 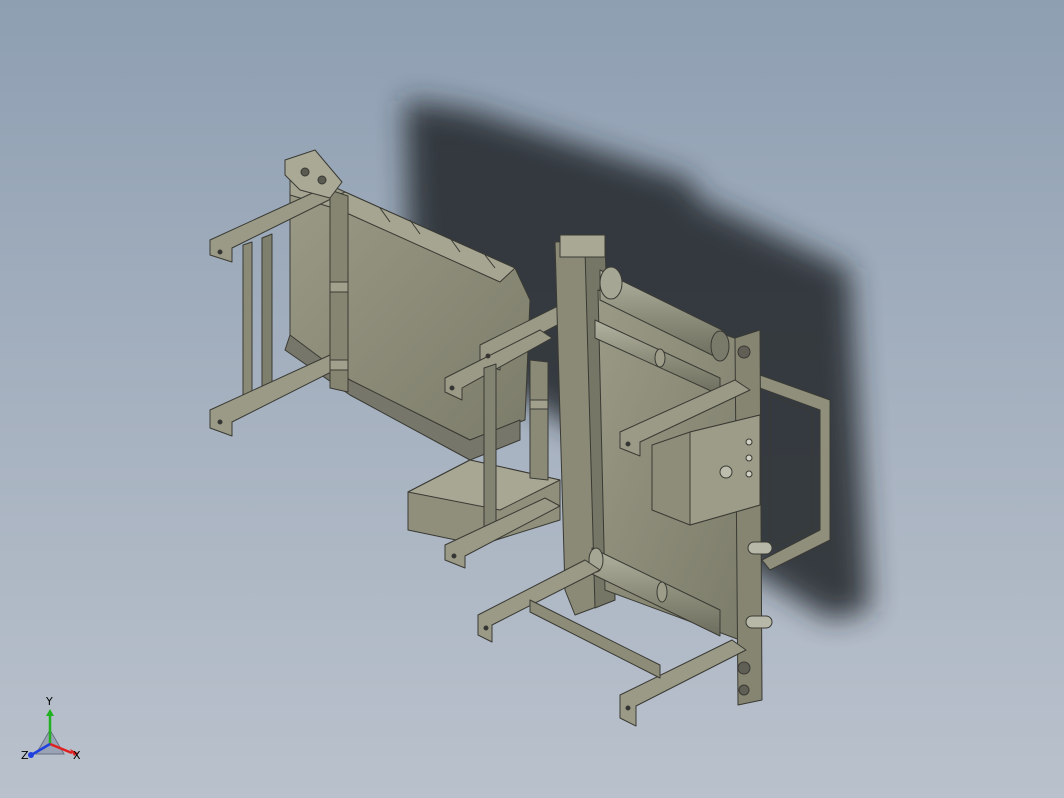 I want to click on right-column-cap, so click(x=582, y=246).